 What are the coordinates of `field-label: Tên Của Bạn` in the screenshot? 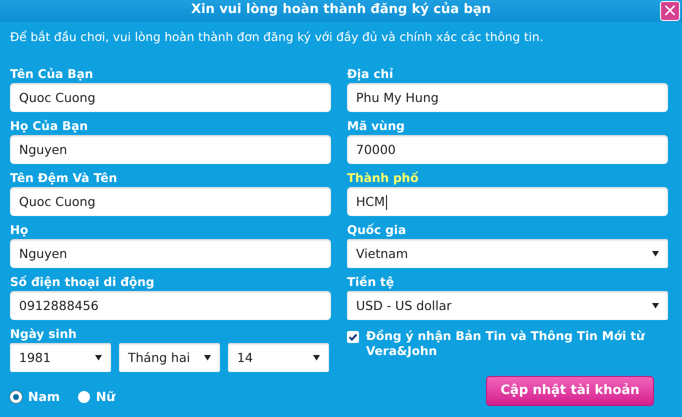 It's located at (52, 74).